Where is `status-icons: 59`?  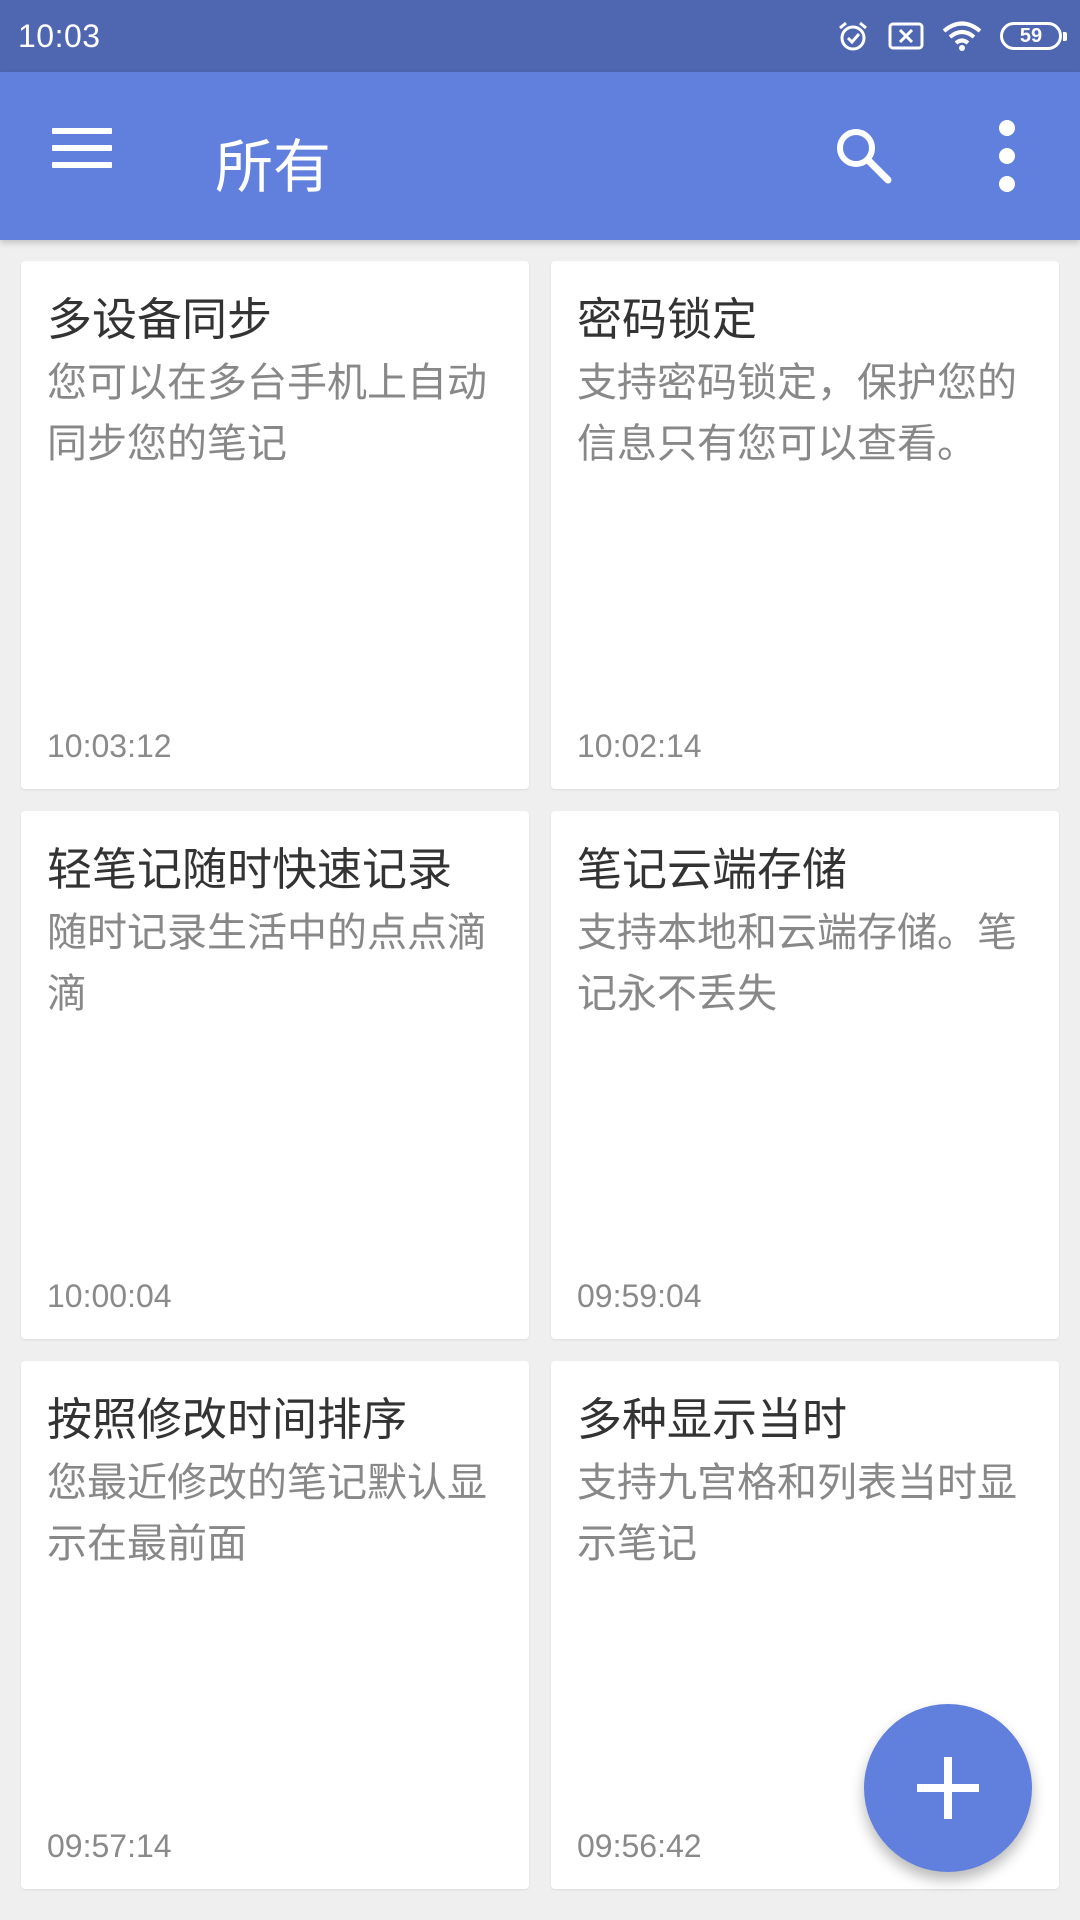
status-icons: 59 is located at coordinates (951, 36).